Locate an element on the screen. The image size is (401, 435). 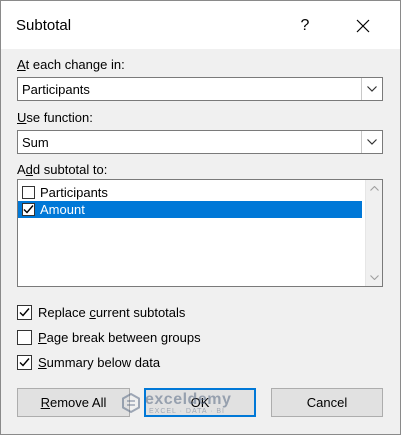
add-subtotal-label: Add subtotal to: is located at coordinates (62, 169).